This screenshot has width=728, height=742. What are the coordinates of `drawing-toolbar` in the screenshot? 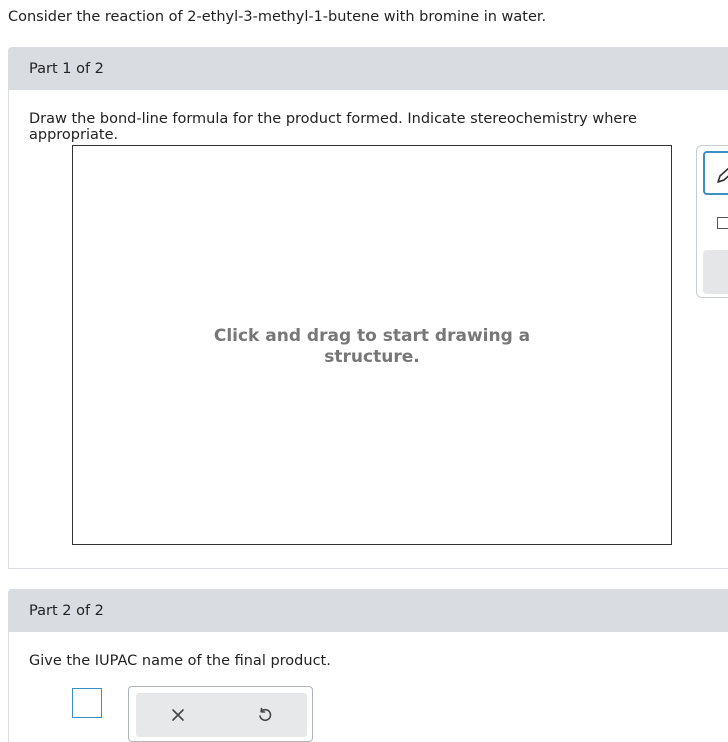 It's located at (712, 221).